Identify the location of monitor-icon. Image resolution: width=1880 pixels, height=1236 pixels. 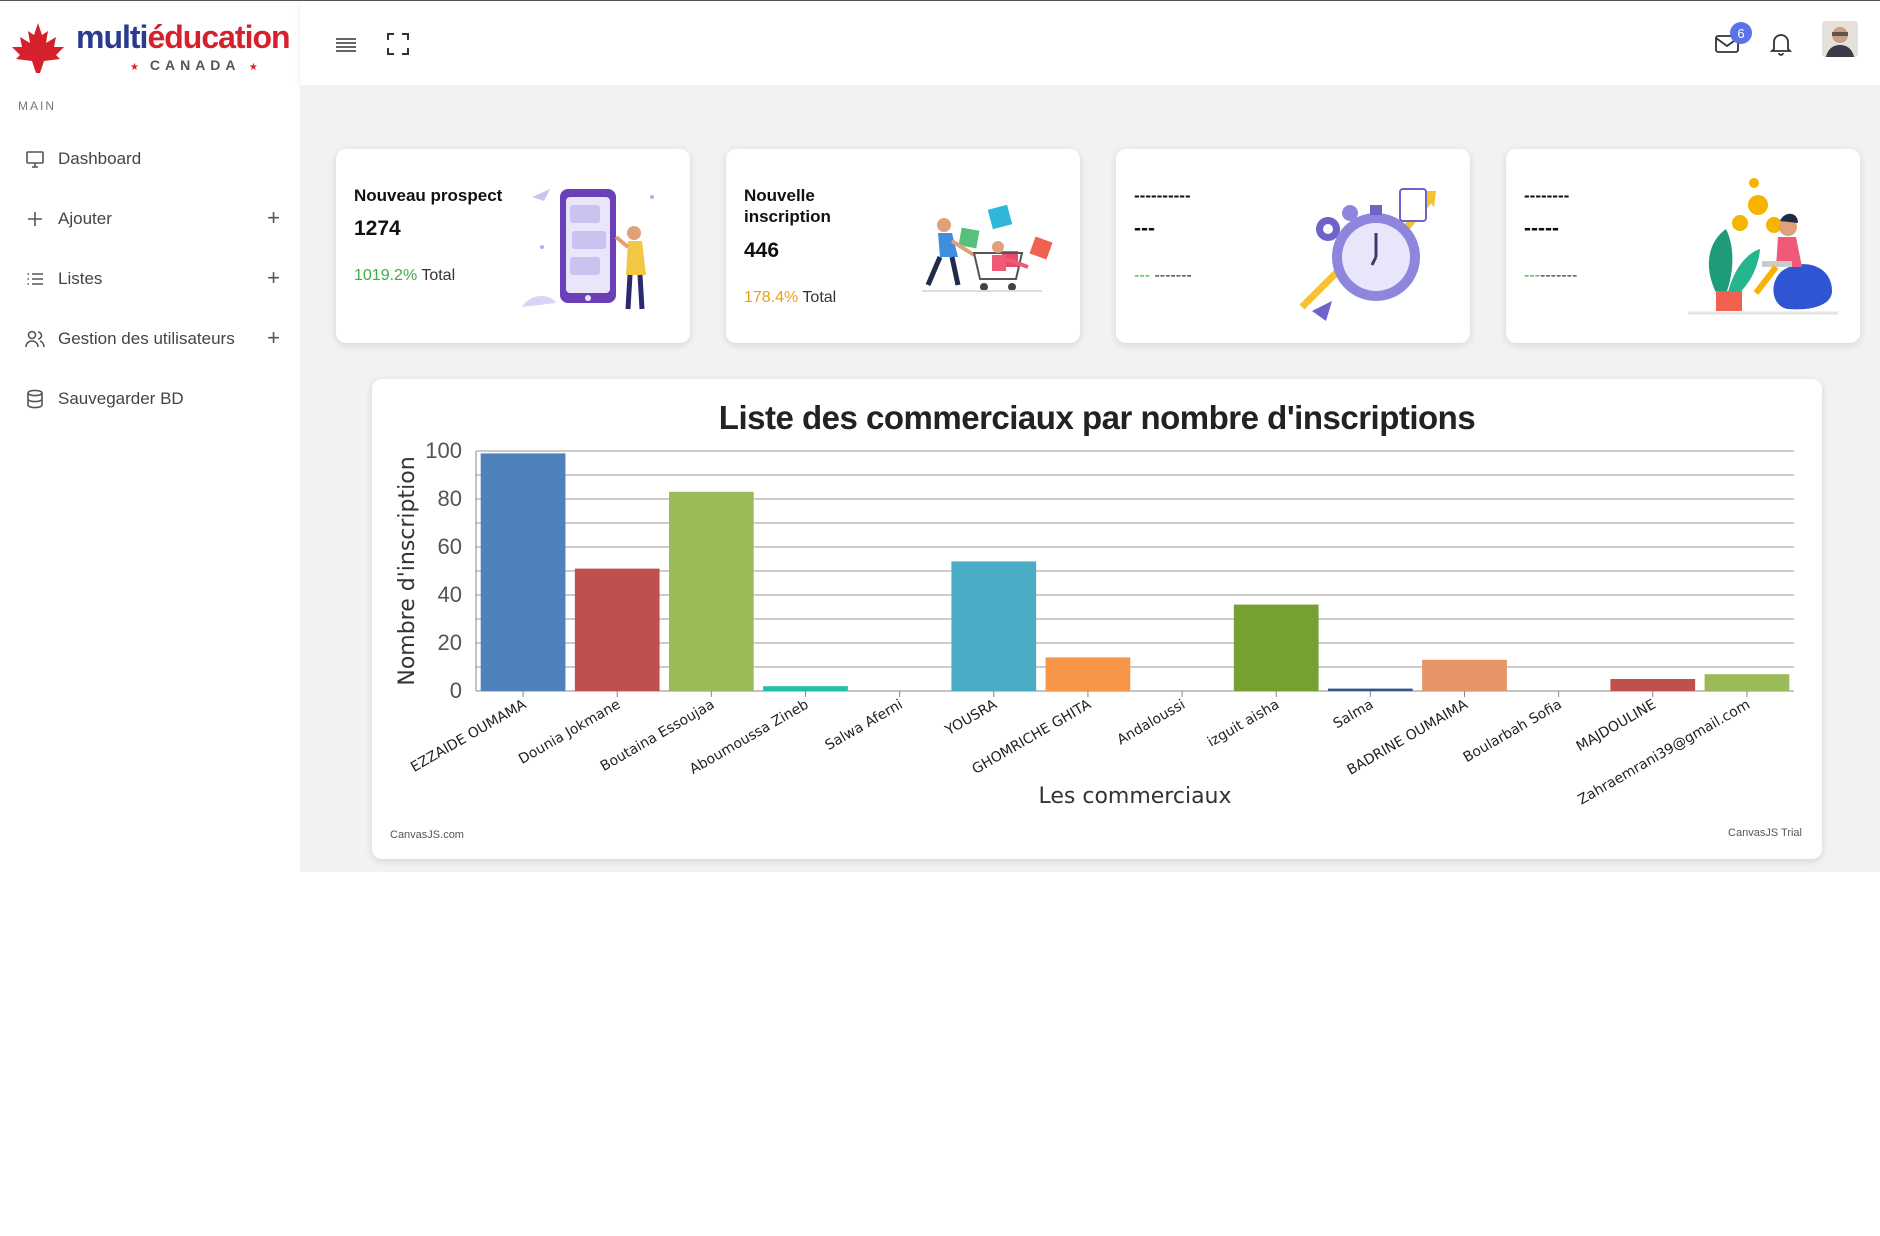
(35, 159).